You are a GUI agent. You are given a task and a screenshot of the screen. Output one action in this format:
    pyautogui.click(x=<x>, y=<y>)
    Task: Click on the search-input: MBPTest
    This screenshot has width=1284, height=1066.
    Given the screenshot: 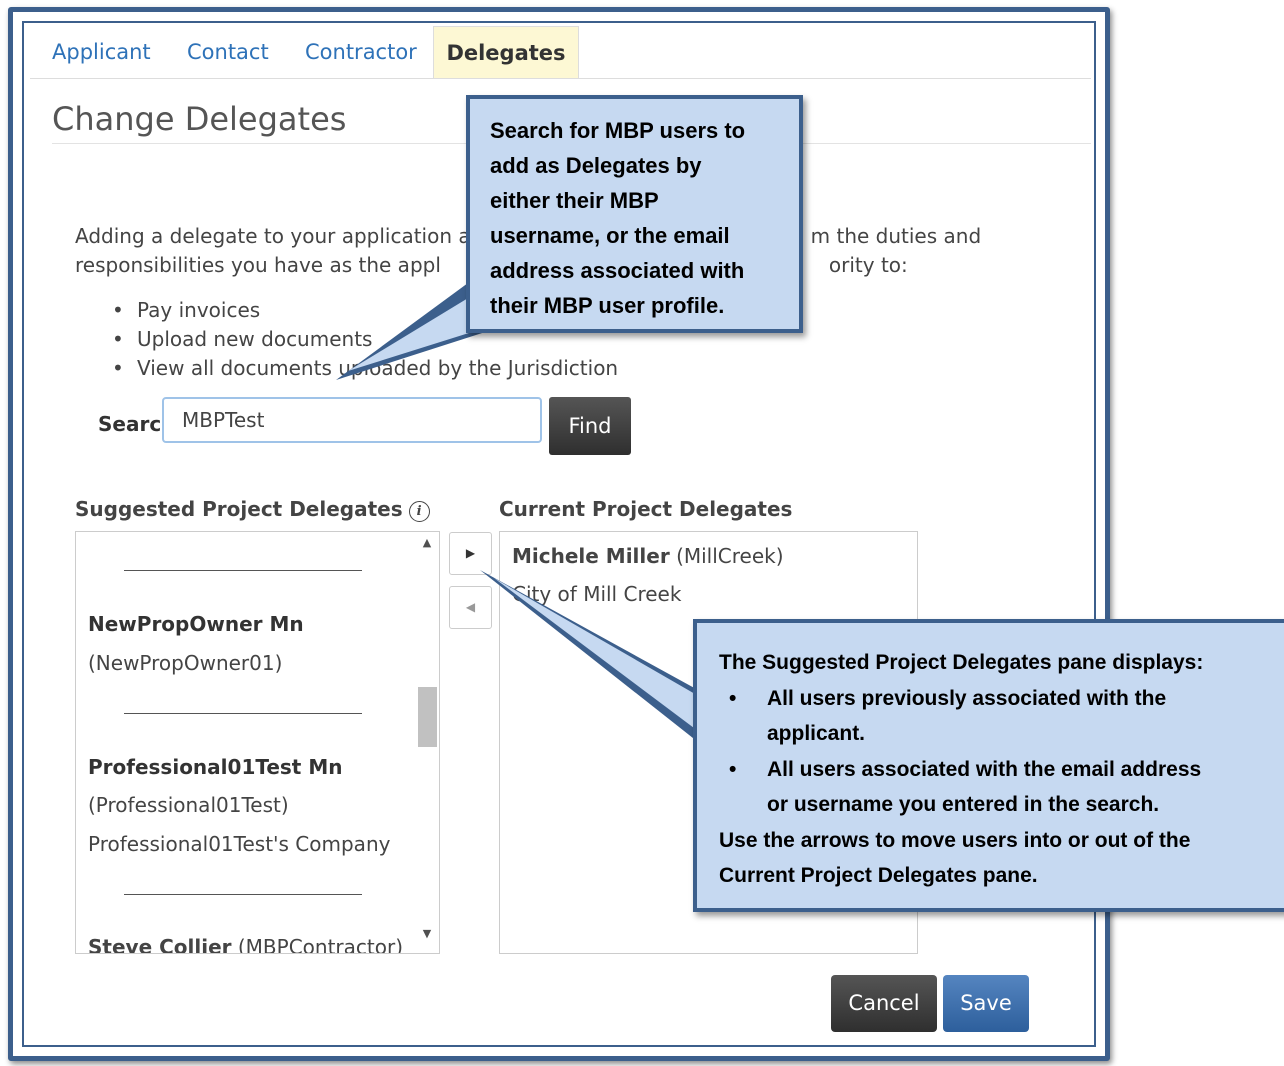 What is the action you would take?
    pyautogui.click(x=352, y=420)
    